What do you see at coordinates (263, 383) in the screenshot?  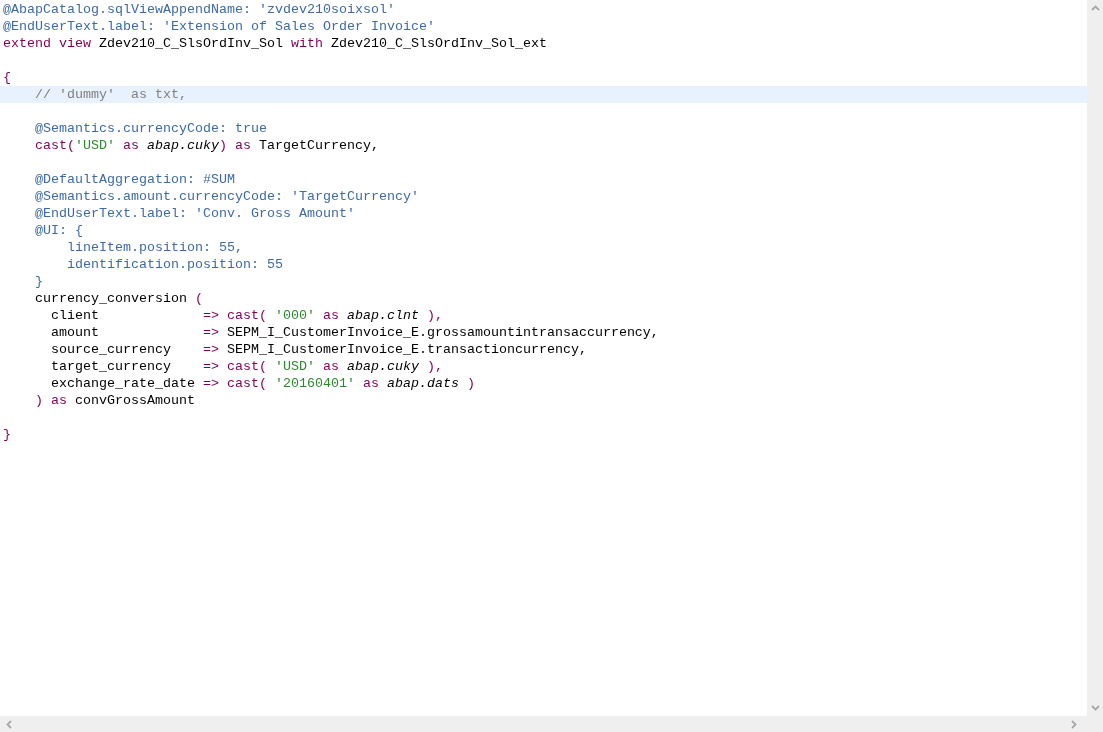 I see `code-line: exchange_rate_date => cast( '20160401' as abap.dats )` at bounding box center [263, 383].